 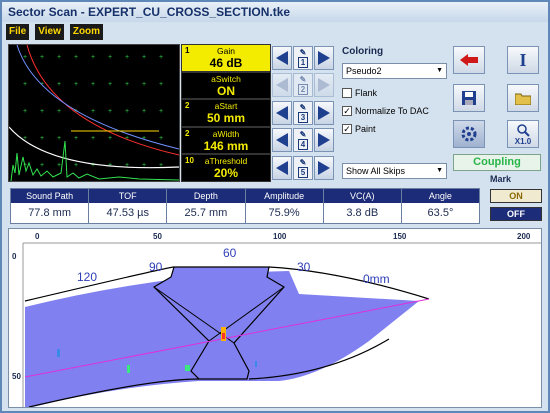 I want to click on readout-value: 75.9%, so click(x=284, y=213).